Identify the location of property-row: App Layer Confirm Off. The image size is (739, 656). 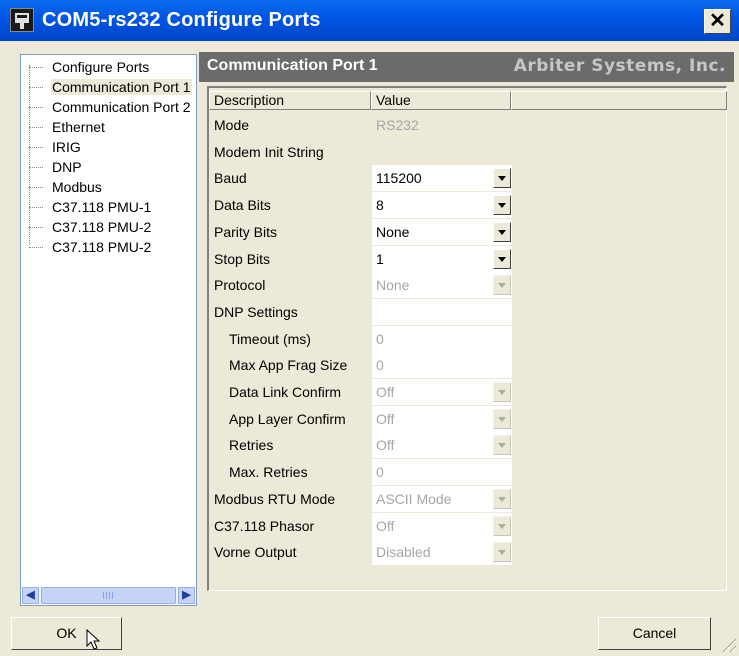
(467, 418).